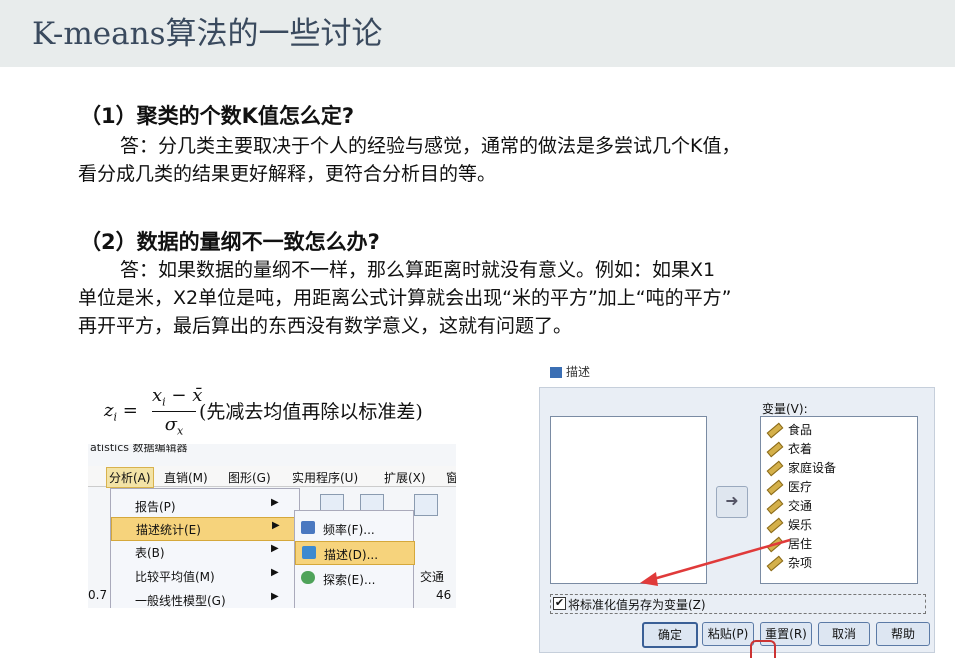 The width and height of the screenshot is (955, 658). I want to click on variable-item: 医疗, so click(789, 487).